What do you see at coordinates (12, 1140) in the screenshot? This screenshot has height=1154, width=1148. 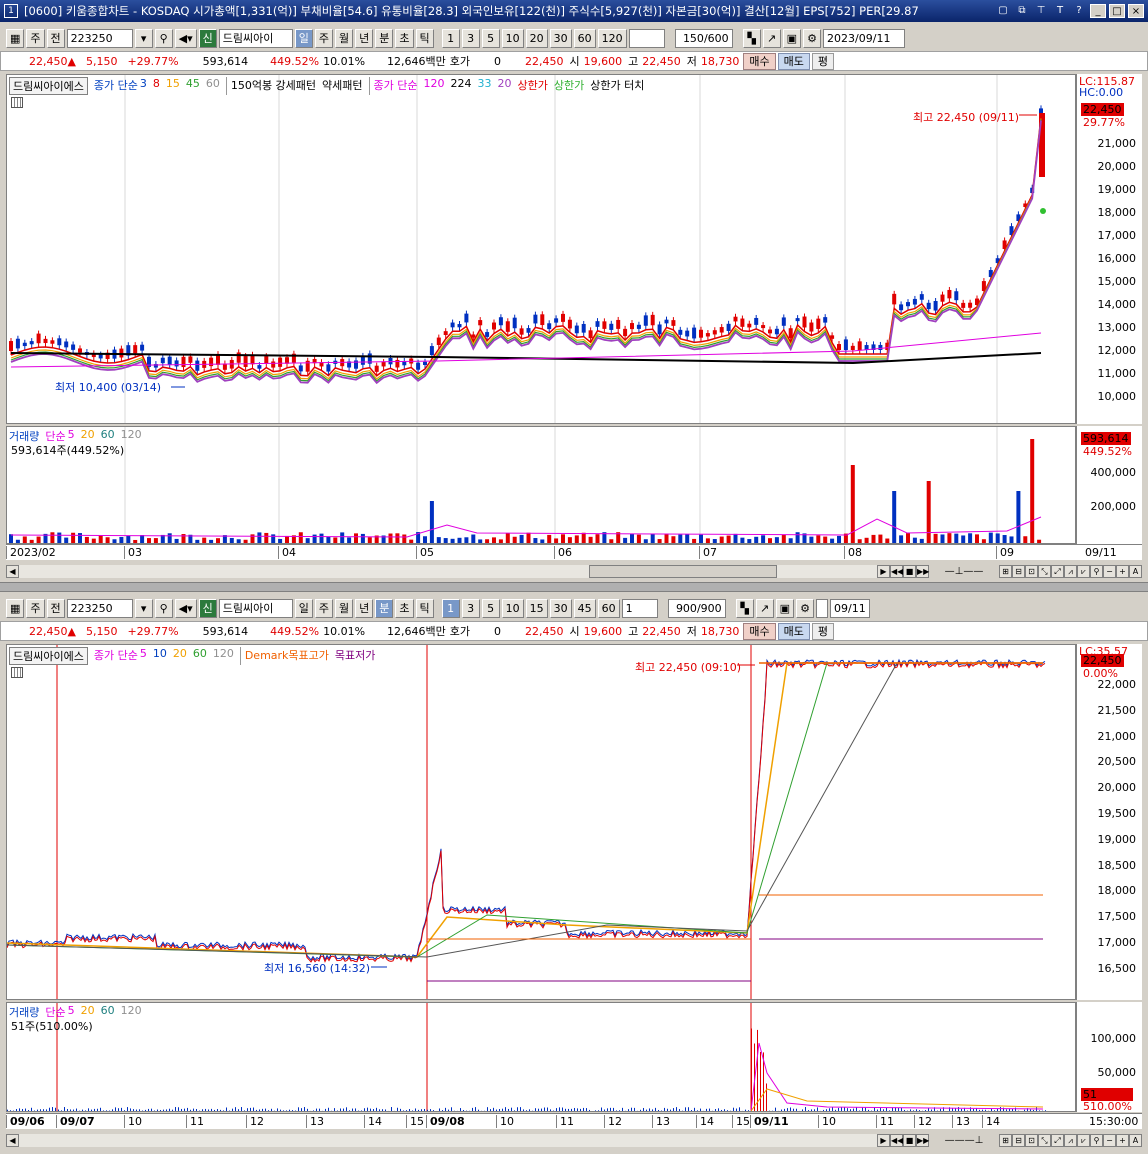 I see `scroll-left-icon: ◀` at bounding box center [12, 1140].